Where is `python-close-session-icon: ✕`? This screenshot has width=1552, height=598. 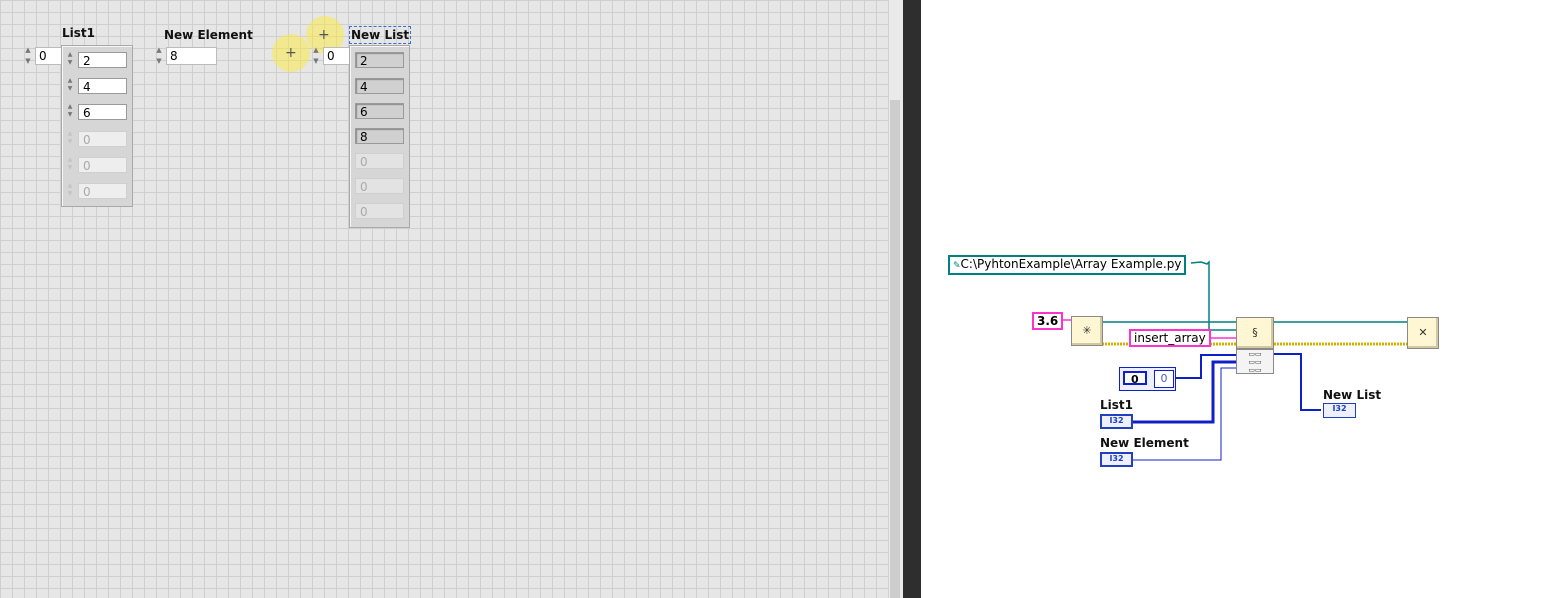 python-close-session-icon: ✕ is located at coordinates (1423, 332).